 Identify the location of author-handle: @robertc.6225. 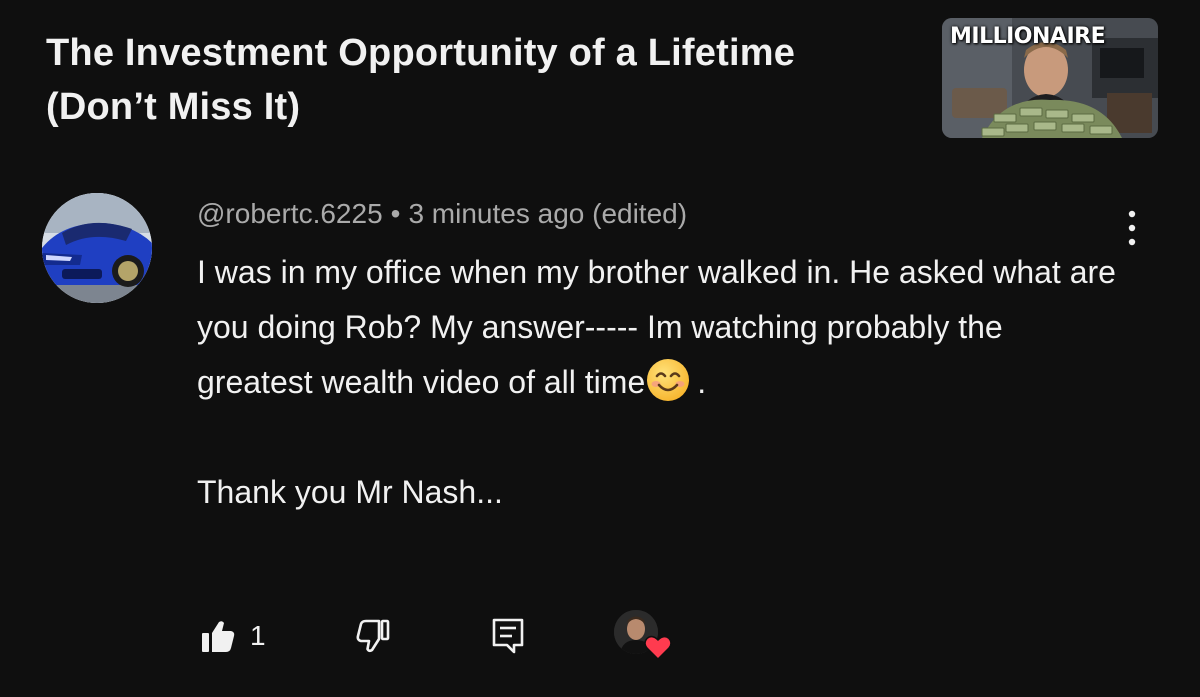
(290, 213).